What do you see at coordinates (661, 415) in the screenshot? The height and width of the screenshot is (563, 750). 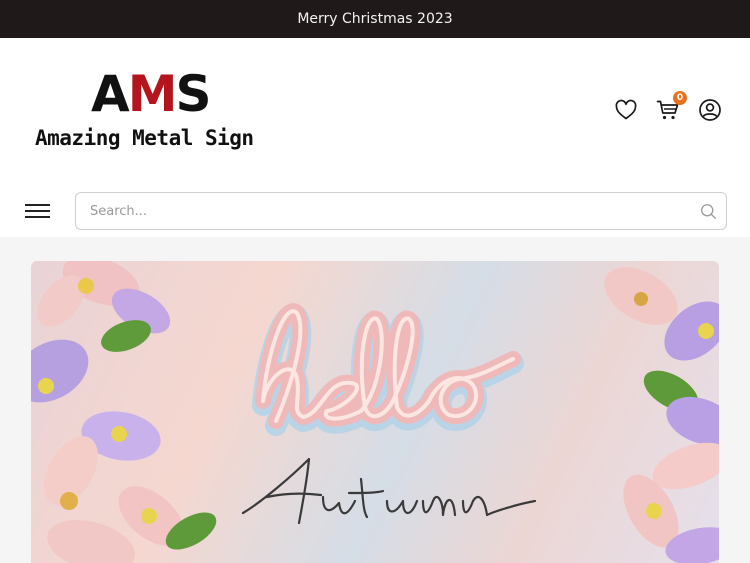 I see `flower-decoration-right` at bounding box center [661, 415].